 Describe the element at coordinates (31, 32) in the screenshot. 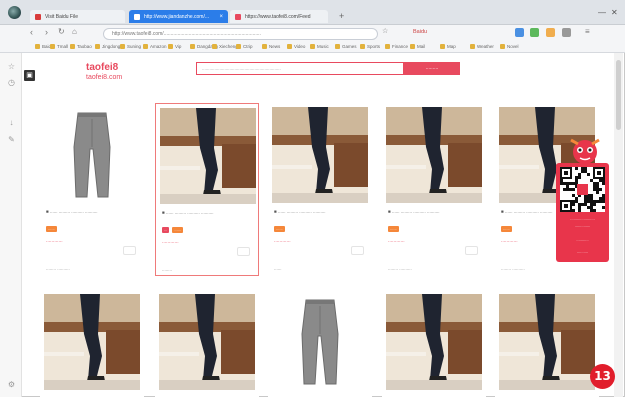

I see `back-icon: ‹` at that location.